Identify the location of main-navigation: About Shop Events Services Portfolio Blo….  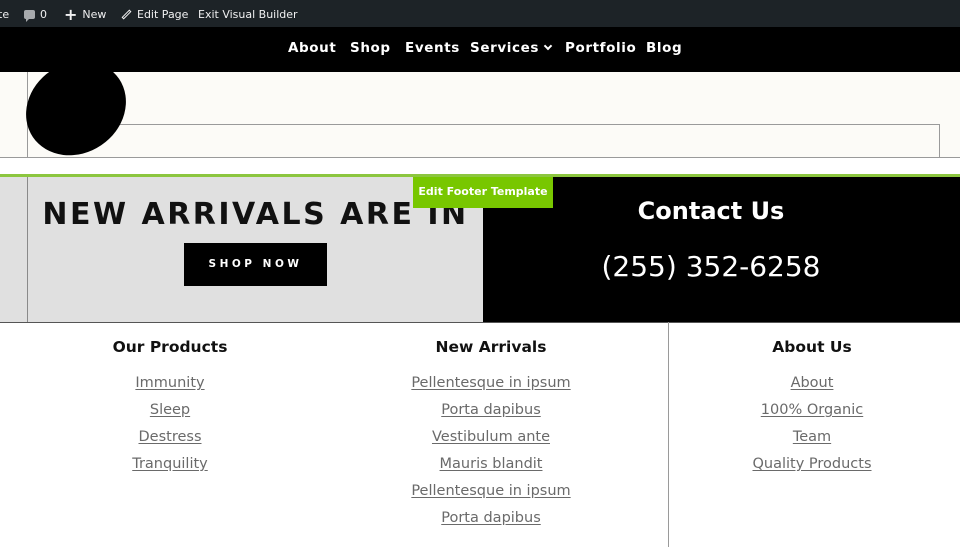
(480, 49).